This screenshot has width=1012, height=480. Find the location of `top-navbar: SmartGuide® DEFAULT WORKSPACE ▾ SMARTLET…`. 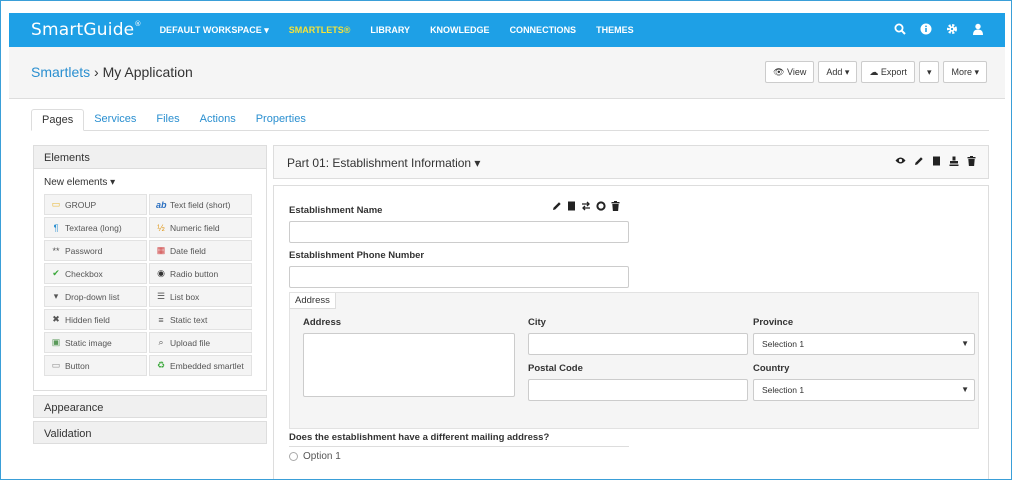

top-navbar: SmartGuide® DEFAULT WORKSPACE ▾ SMARTLET… is located at coordinates (507, 30).